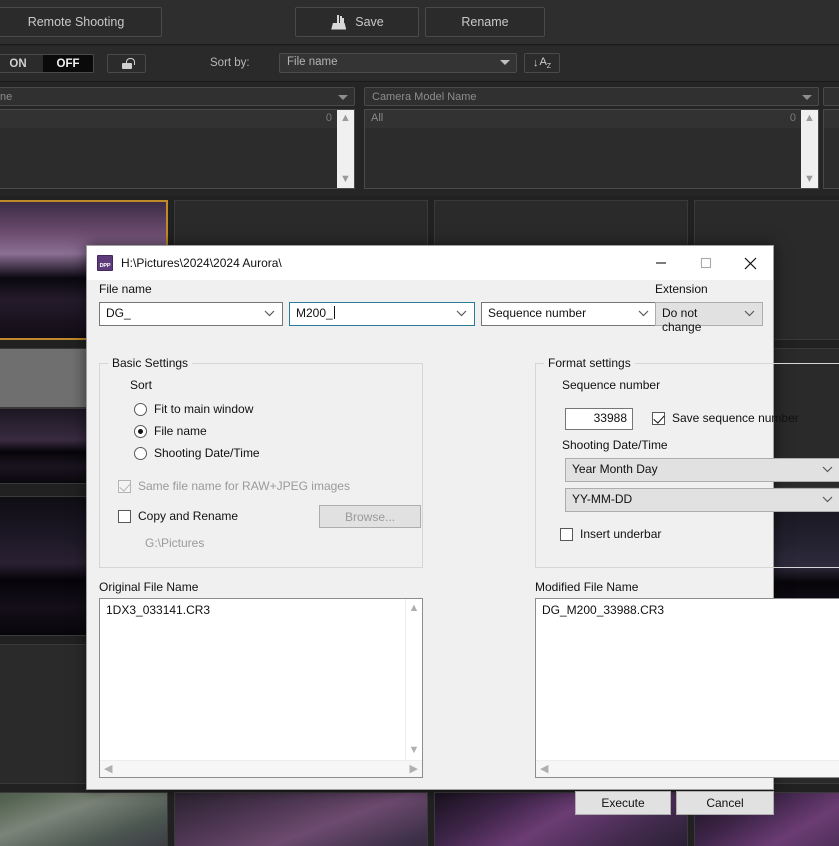 The height and width of the screenshot is (846, 839). I want to click on filter-3-row, so click(831, 119).